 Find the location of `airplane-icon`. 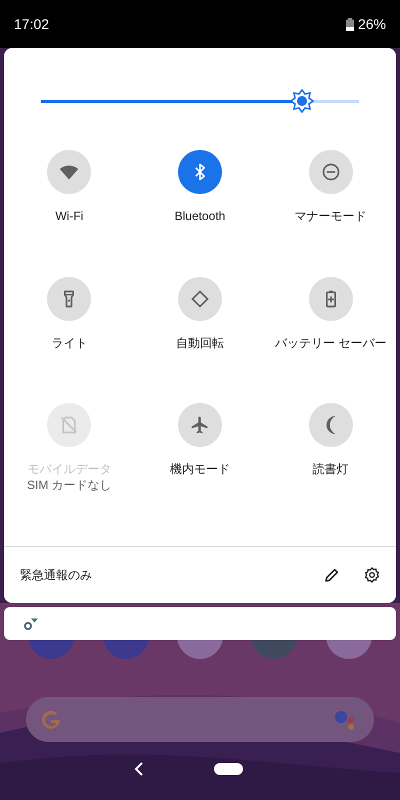

airplane-icon is located at coordinates (200, 425).